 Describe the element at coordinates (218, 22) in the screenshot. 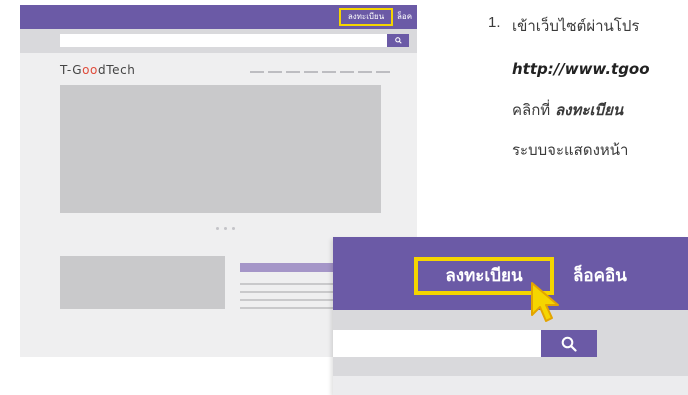

I see `mock-top-bar: ลงทะเบียน ล็อคอิน` at that location.